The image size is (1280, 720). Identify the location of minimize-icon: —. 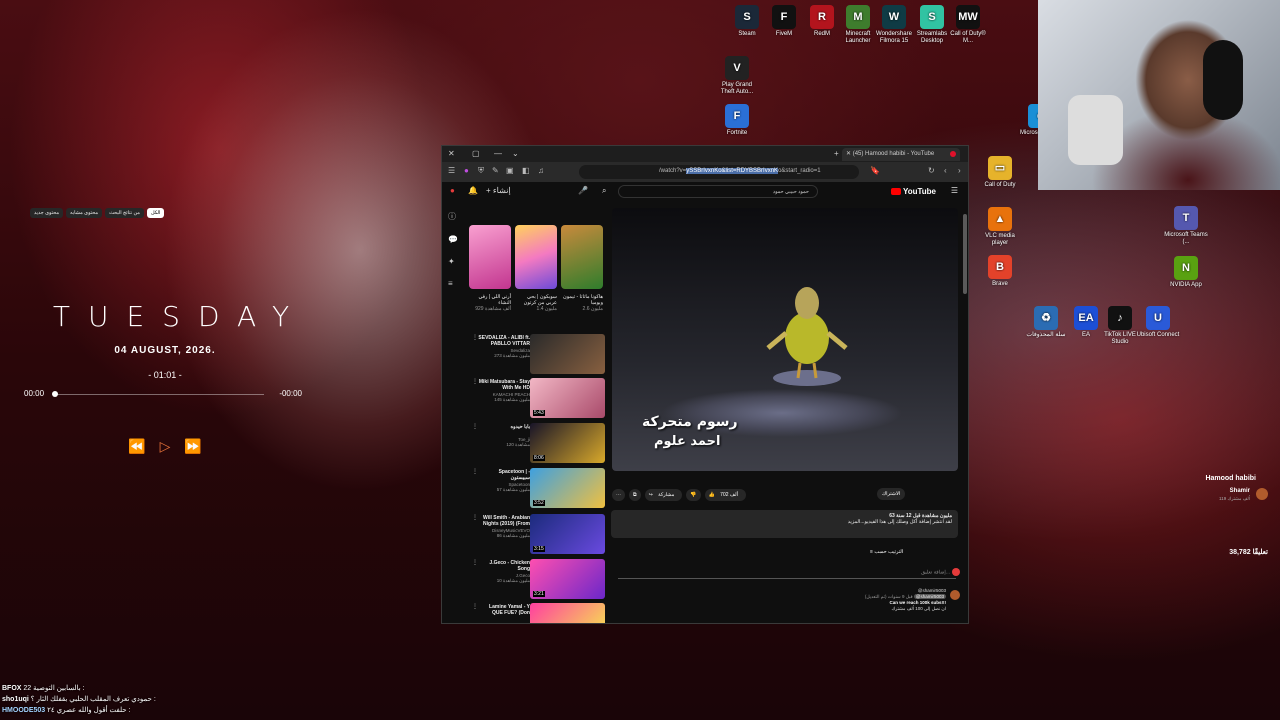
(498, 153).